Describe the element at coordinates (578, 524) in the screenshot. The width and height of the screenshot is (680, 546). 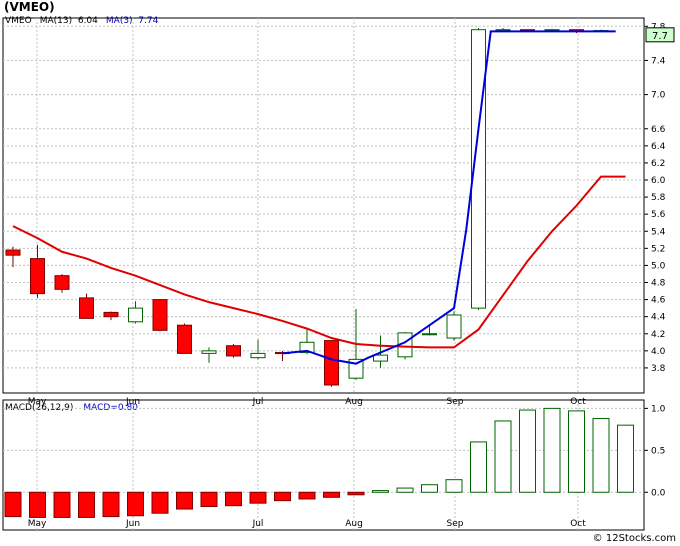
I see `macd-x-tick: Oct` at that location.